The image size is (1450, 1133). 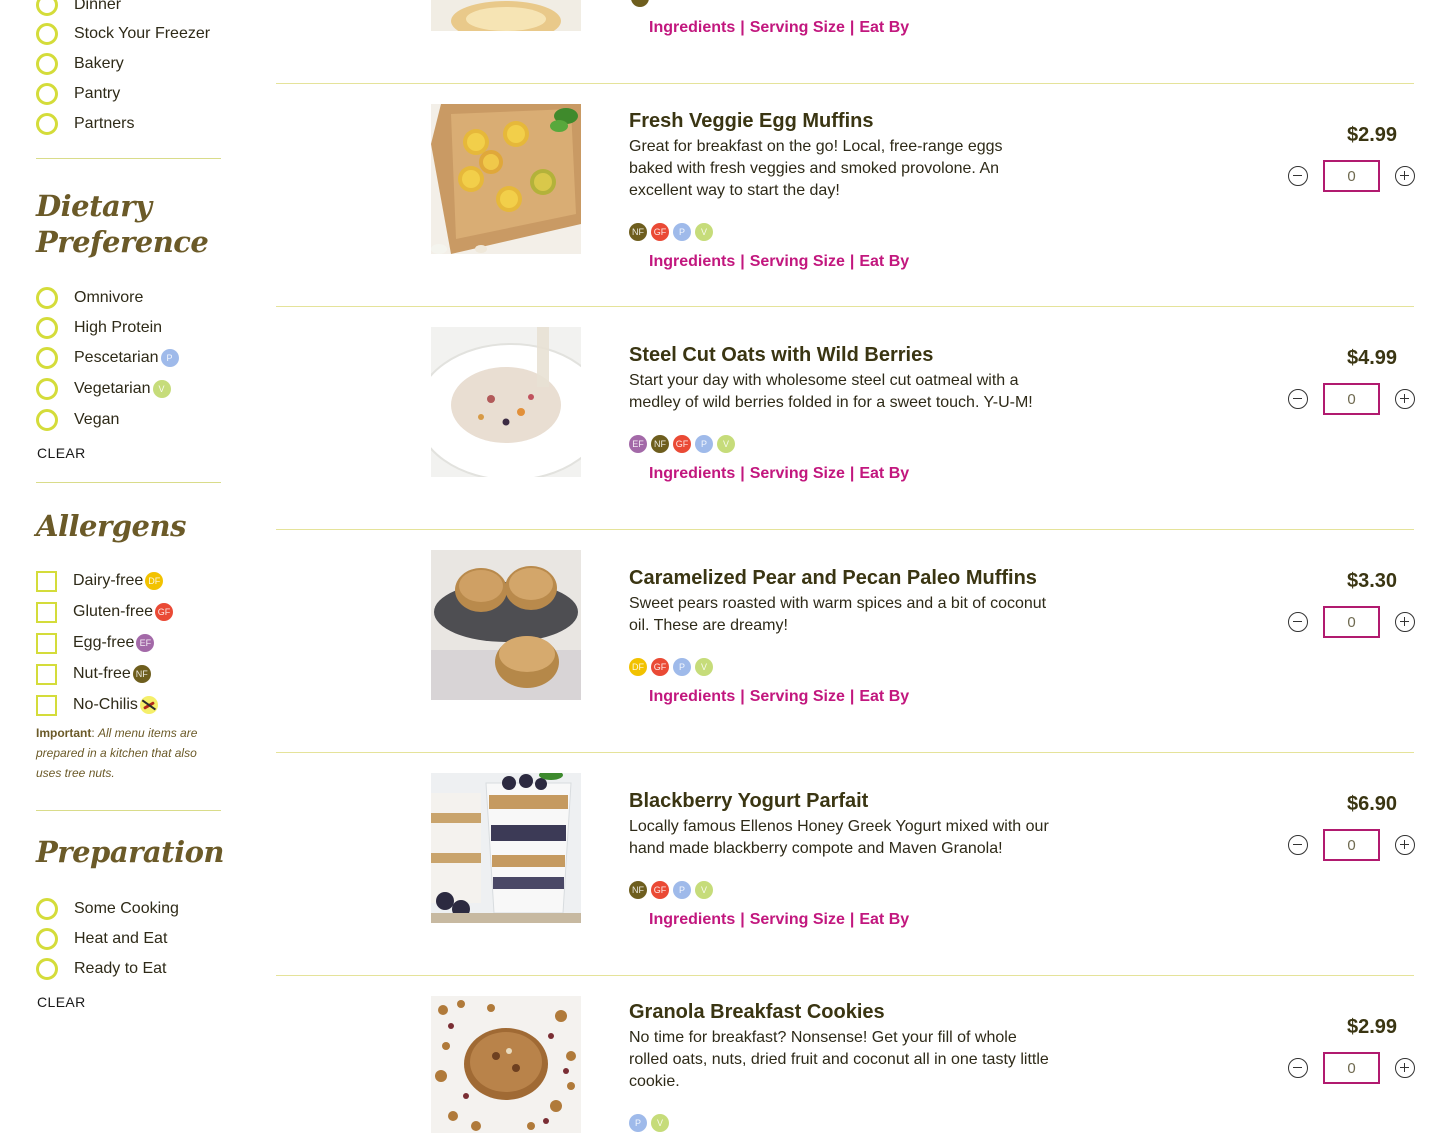 What do you see at coordinates (154, 581) in the screenshot?
I see `dairy-free-badge-icon: DF` at bounding box center [154, 581].